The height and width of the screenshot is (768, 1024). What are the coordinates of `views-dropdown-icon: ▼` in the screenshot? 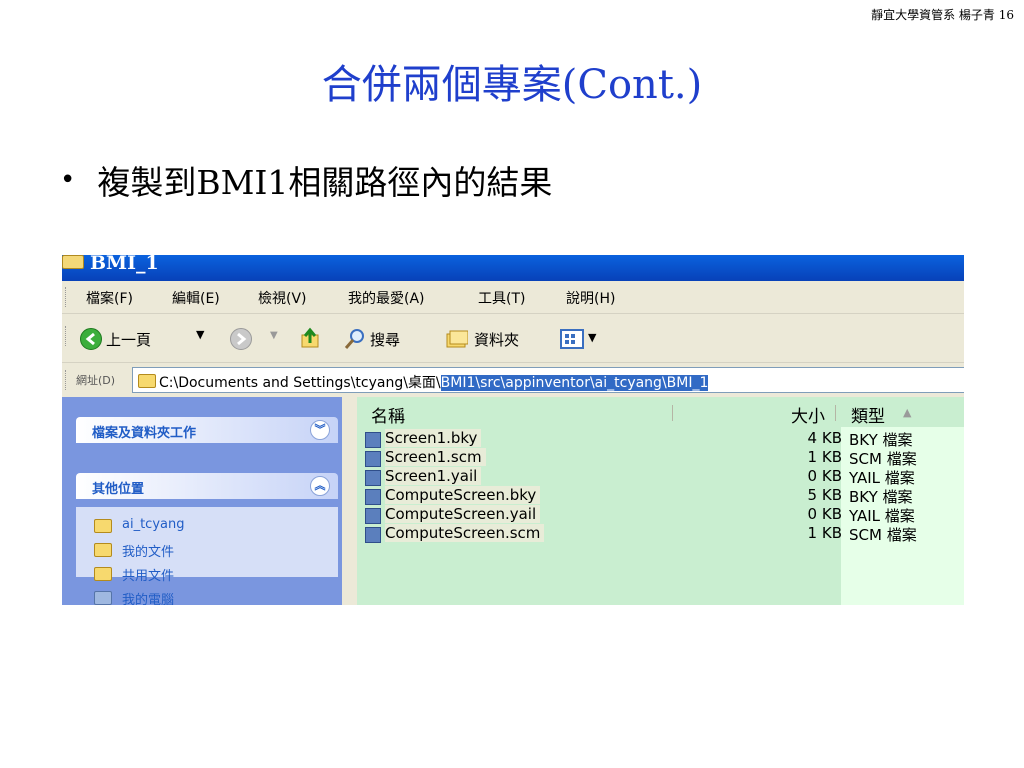 It's located at (592, 337).